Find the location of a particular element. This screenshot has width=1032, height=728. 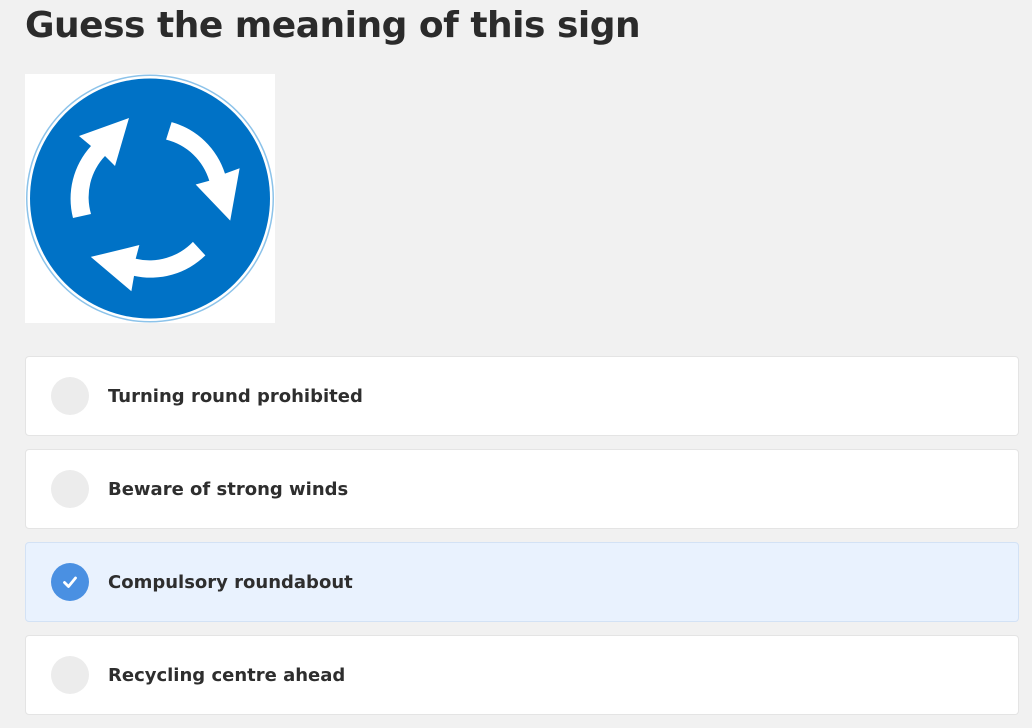

checkmark-icon is located at coordinates (70, 582).